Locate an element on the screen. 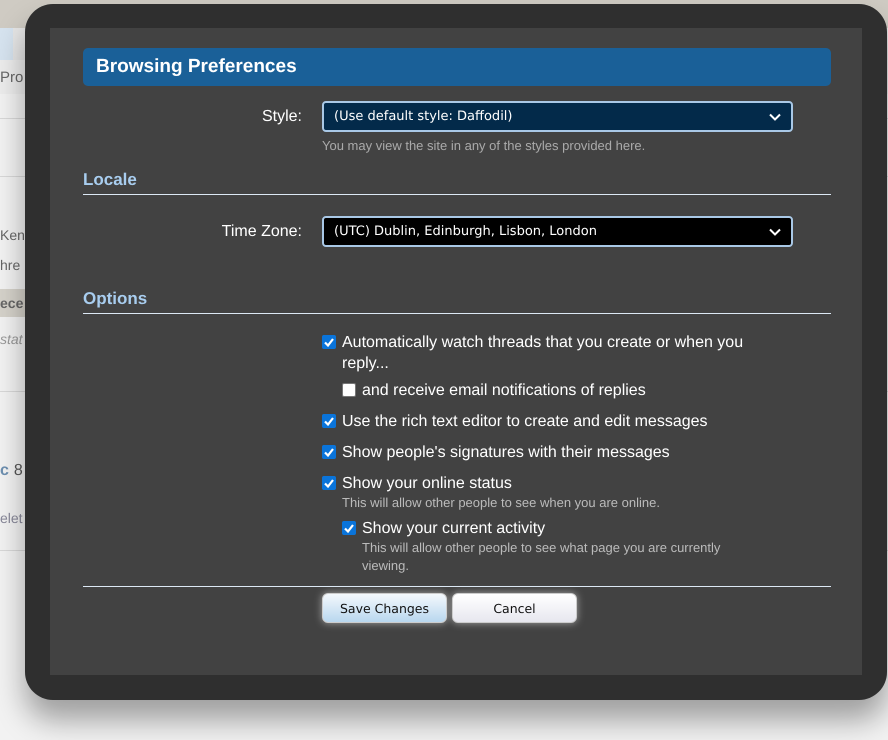 The image size is (888, 740). dialog-title: Browsing Preferences is located at coordinates (457, 67).